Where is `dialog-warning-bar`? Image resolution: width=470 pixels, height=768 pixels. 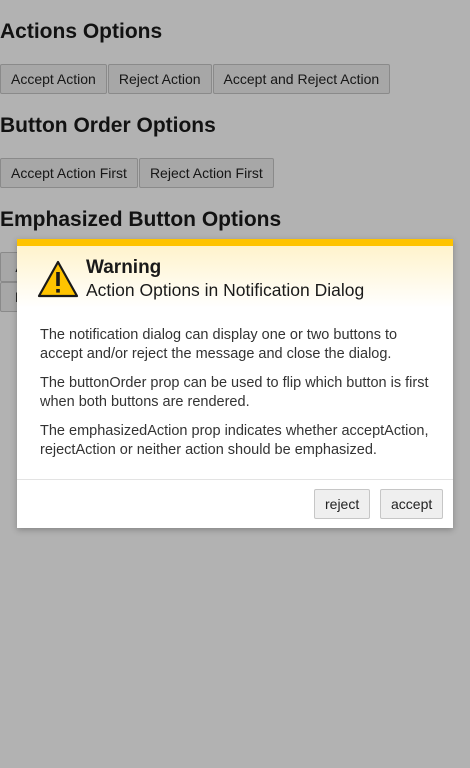 dialog-warning-bar is located at coordinates (235, 242).